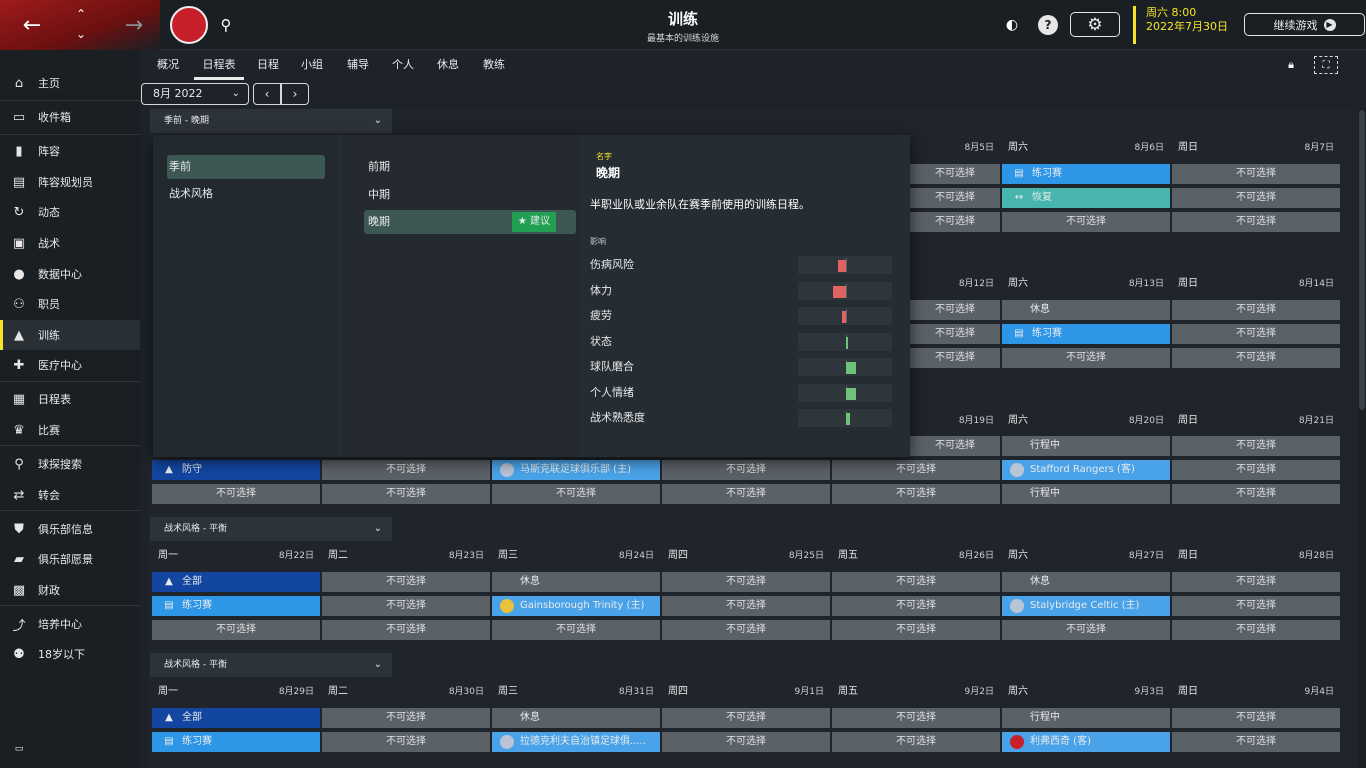 This screenshot has height=768, width=1366. What do you see at coordinates (1362, 260) in the screenshot?
I see `scroll-thumb` at bounding box center [1362, 260].